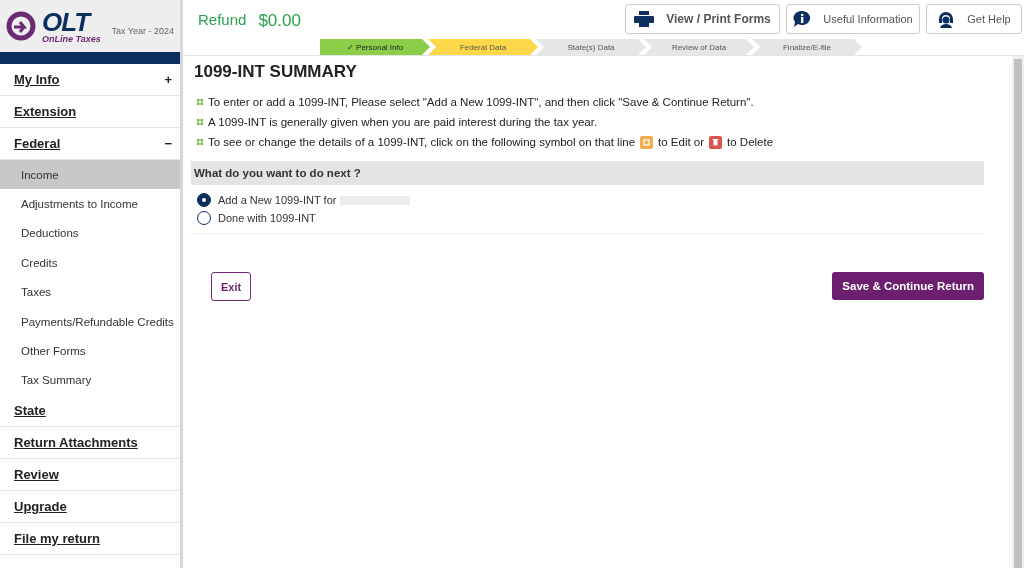 This screenshot has height=568, width=1024. I want to click on header-button: Get Help, so click(974, 19).